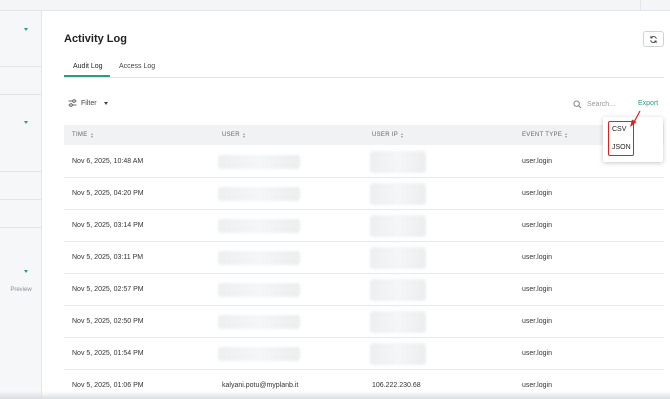  I want to click on cell-time: Nov 5, 2025, 03:14 PM, so click(108, 225).